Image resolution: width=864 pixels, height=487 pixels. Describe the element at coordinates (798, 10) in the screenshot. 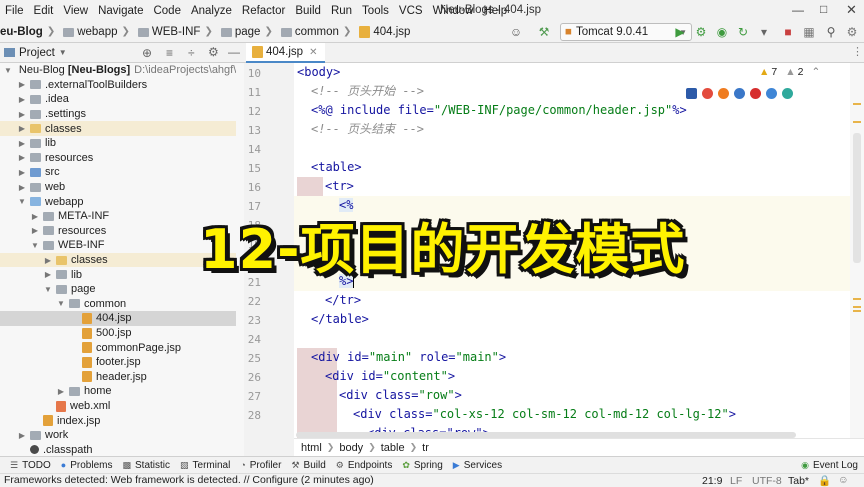

I see `minimize-icon: —` at that location.